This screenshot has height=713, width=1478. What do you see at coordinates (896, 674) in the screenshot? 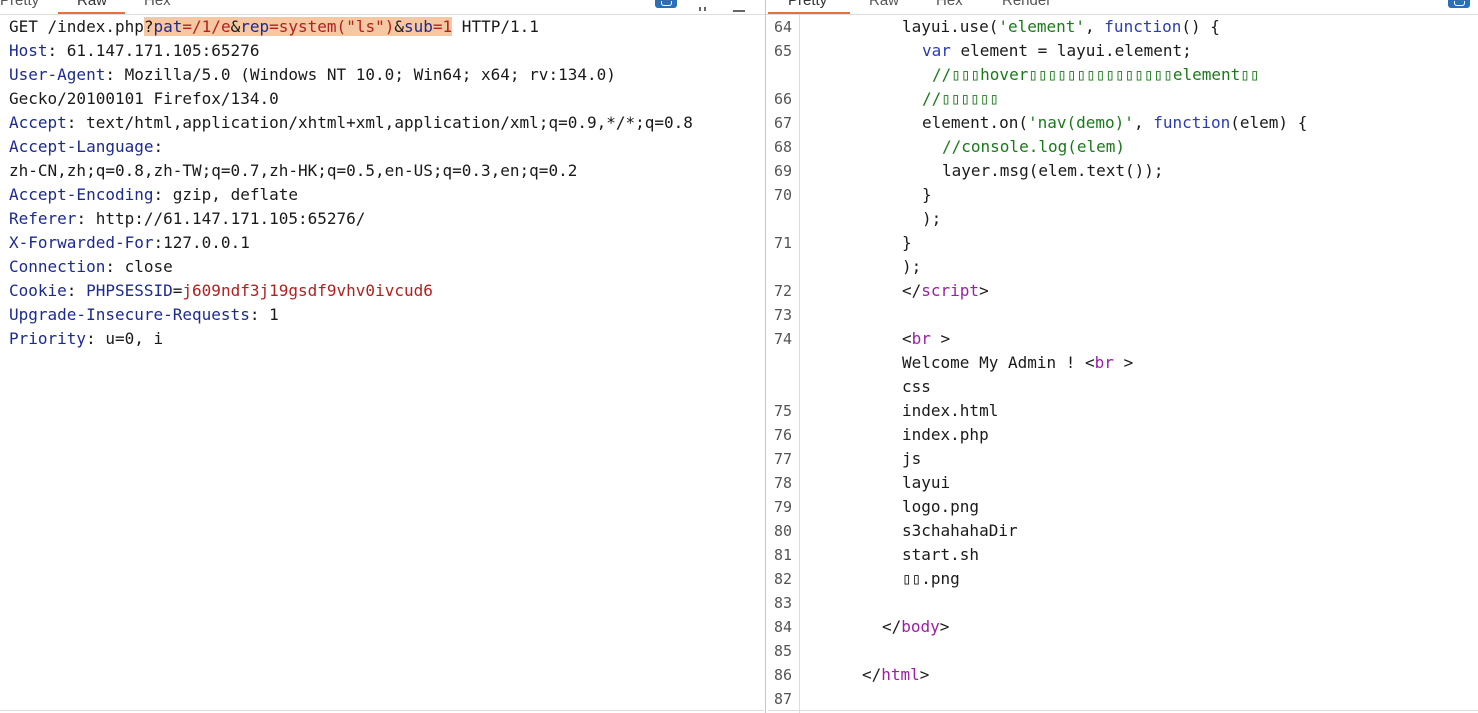
I see `code-line: </html>` at bounding box center [896, 674].